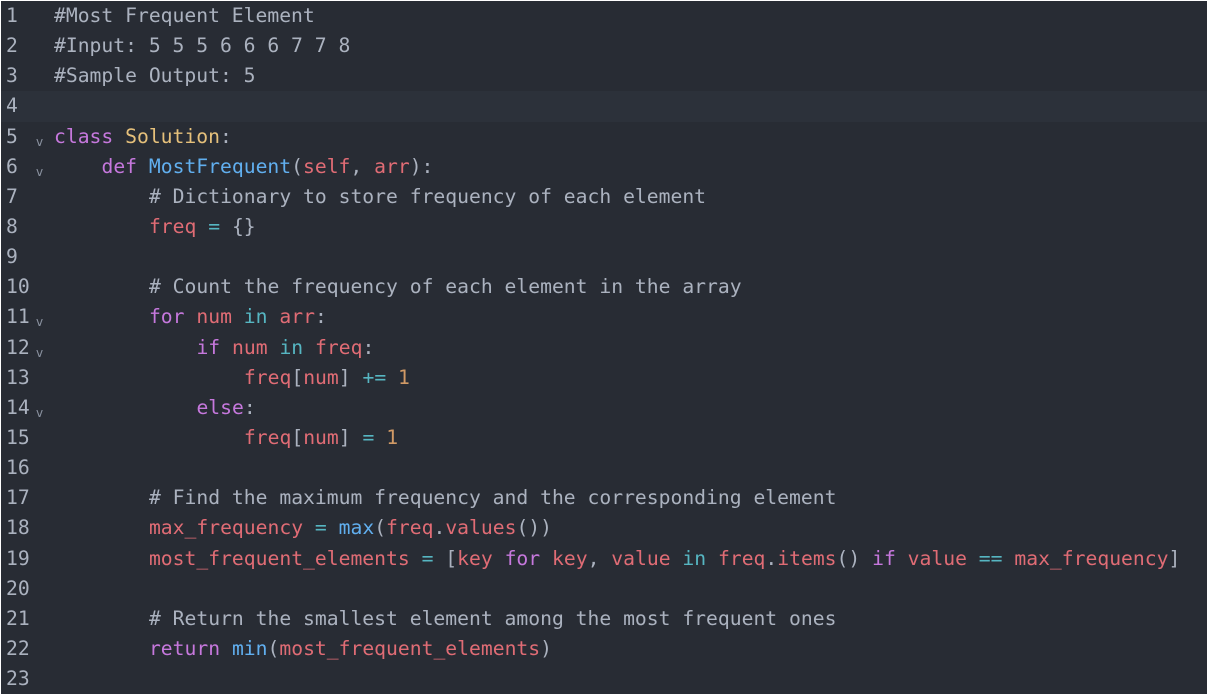 This screenshot has width=1207, height=694. Describe the element at coordinates (238, 227) in the screenshot. I see `code-token-punc: {}` at that location.